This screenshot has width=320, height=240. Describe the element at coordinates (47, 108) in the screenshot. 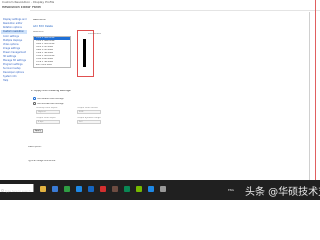

I see `field-label: Desktop color depth:` at that location.